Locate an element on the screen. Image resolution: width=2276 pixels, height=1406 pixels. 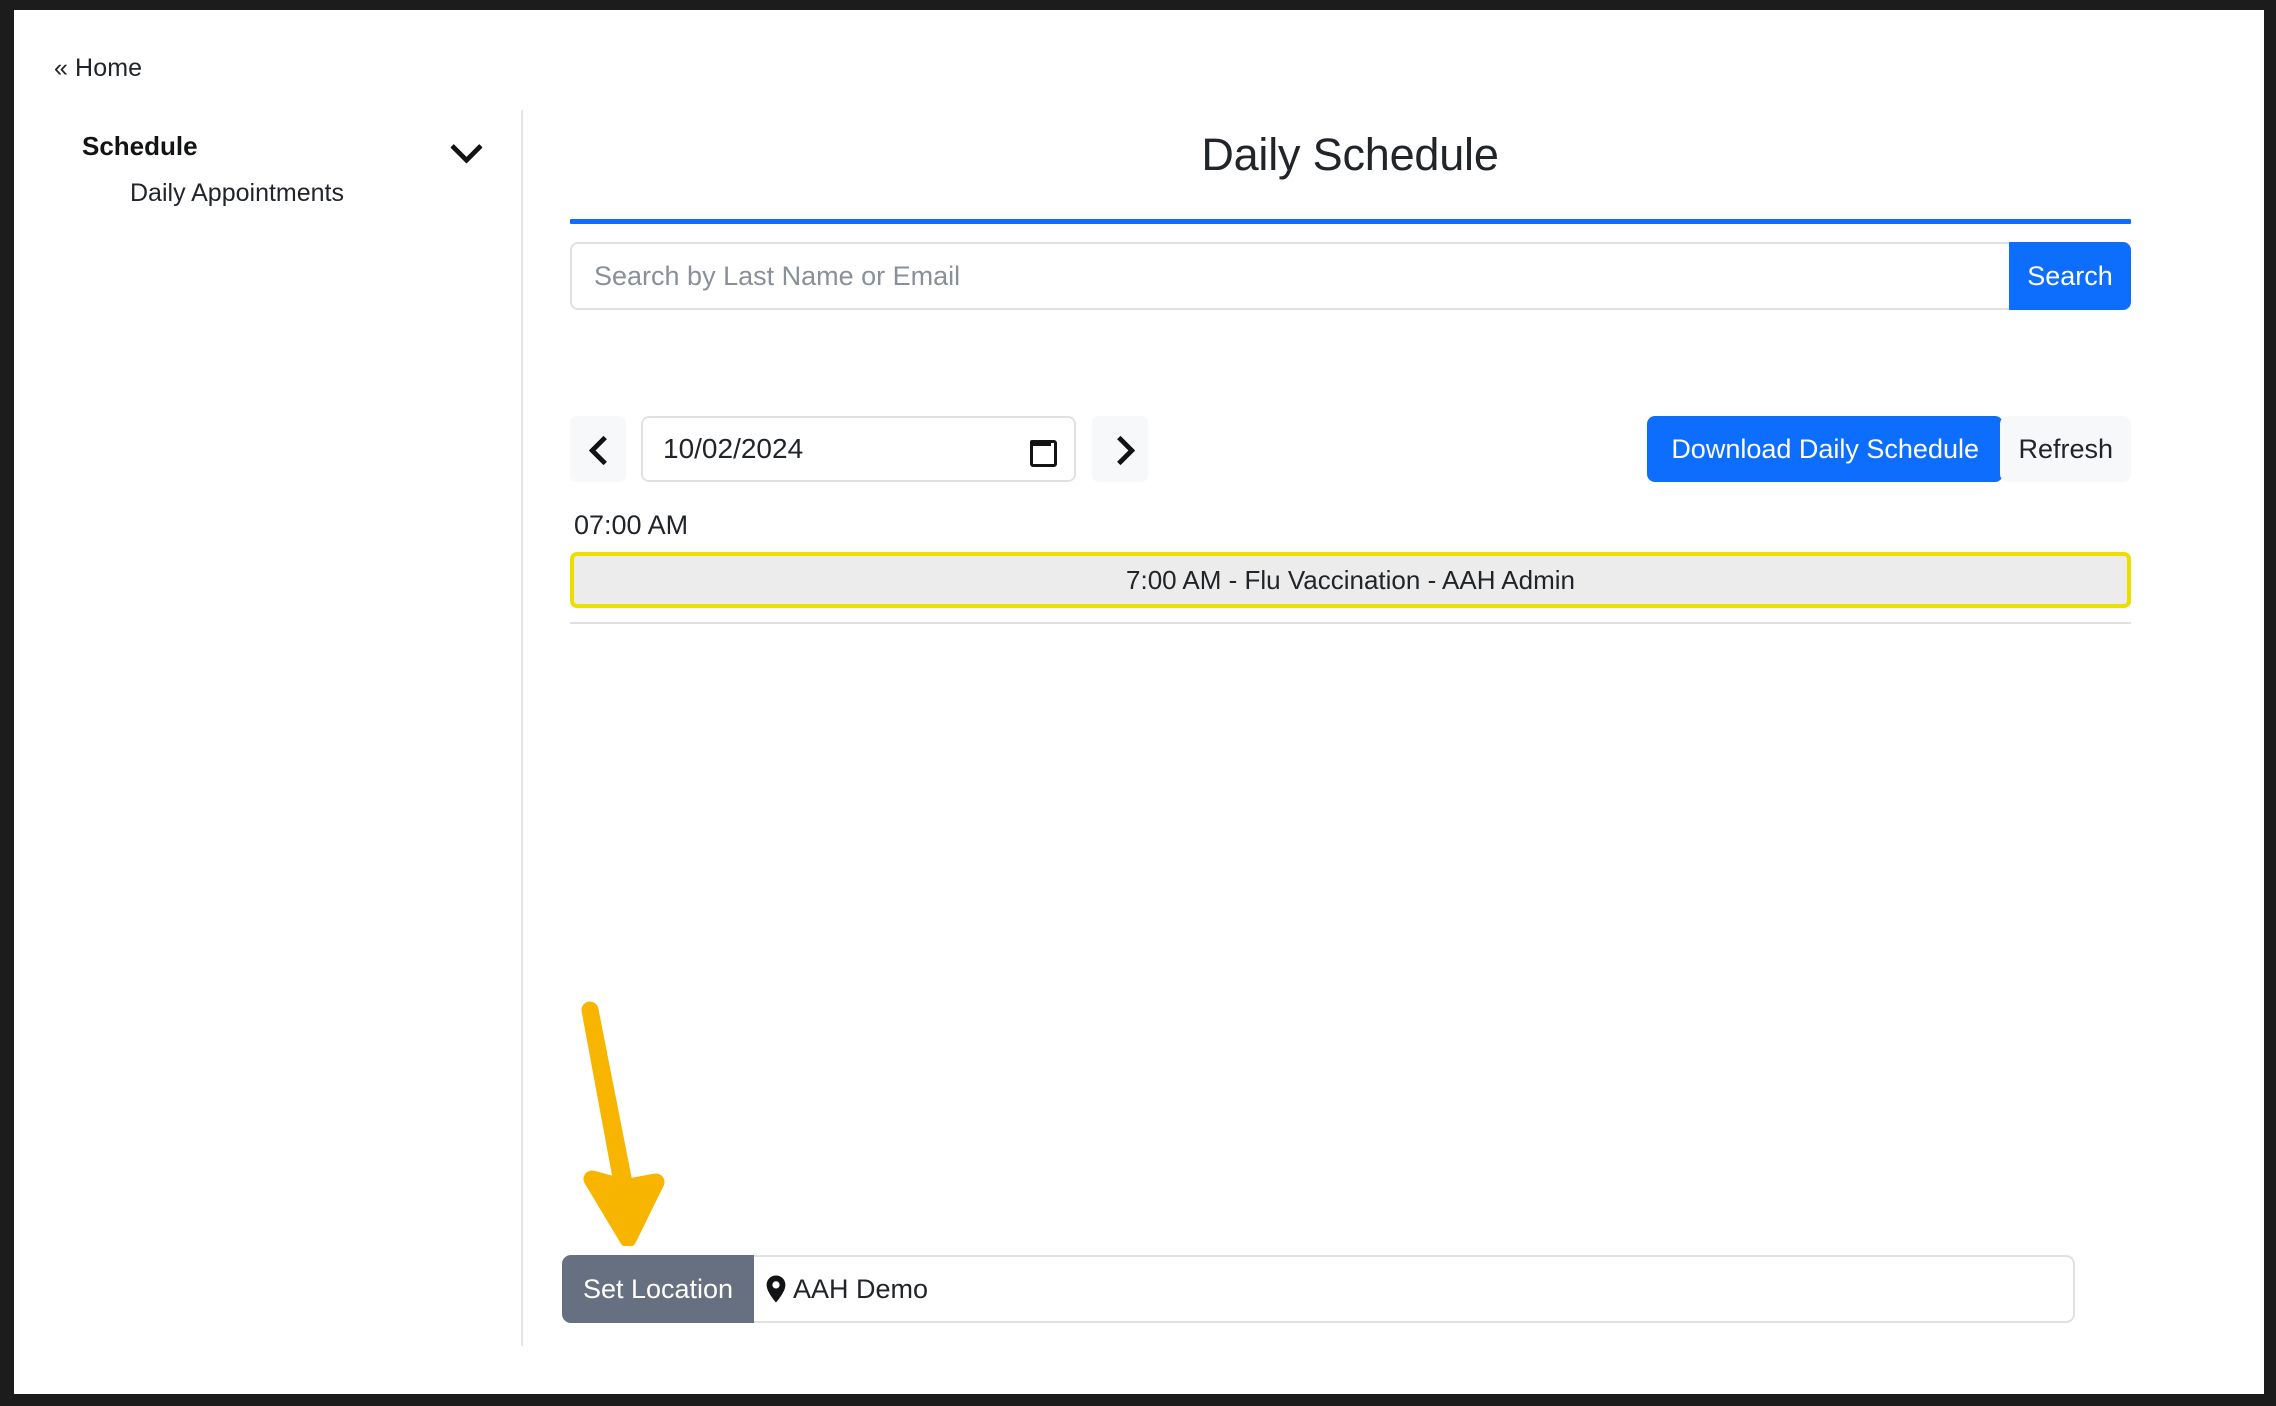
sidebar-item-daily-appointments: Daily Appointments is located at coordinates (237, 193).